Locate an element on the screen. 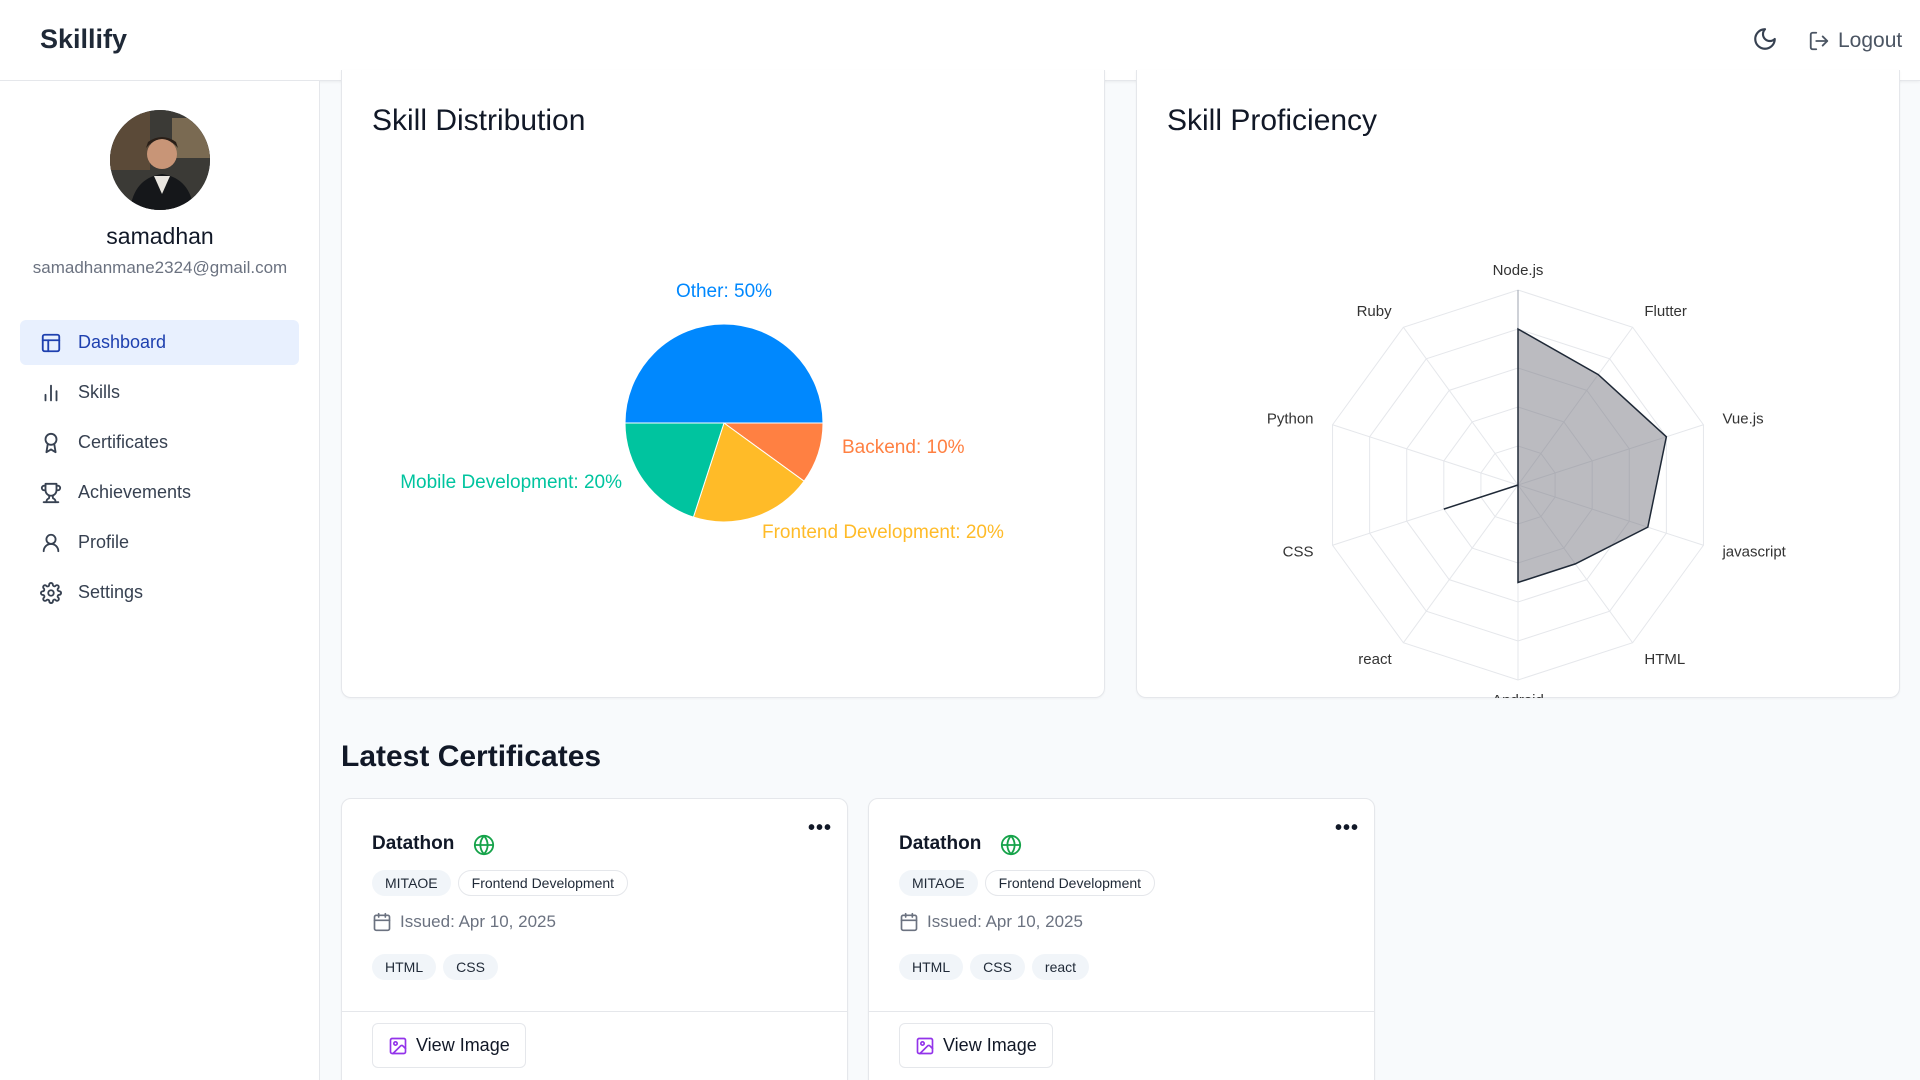 Image resolution: width=1920 pixels, height=1080 pixels. radar-axis-label: Vue.js is located at coordinates (1742, 419).